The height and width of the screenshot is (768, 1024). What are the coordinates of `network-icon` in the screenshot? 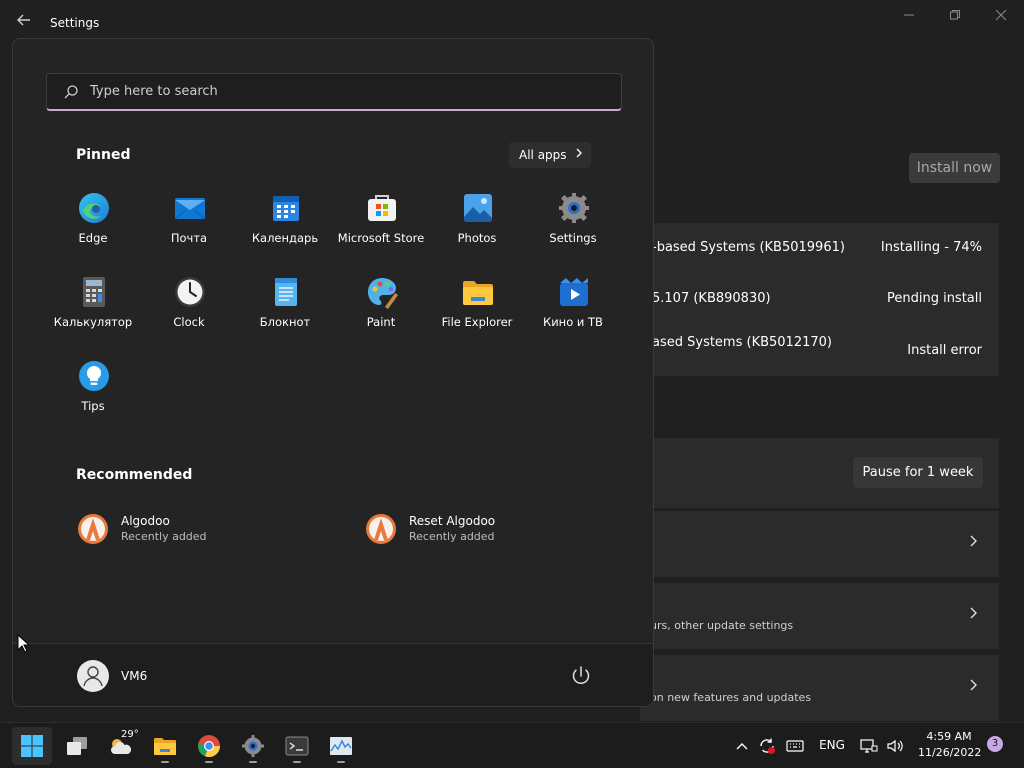 It's located at (869, 745).